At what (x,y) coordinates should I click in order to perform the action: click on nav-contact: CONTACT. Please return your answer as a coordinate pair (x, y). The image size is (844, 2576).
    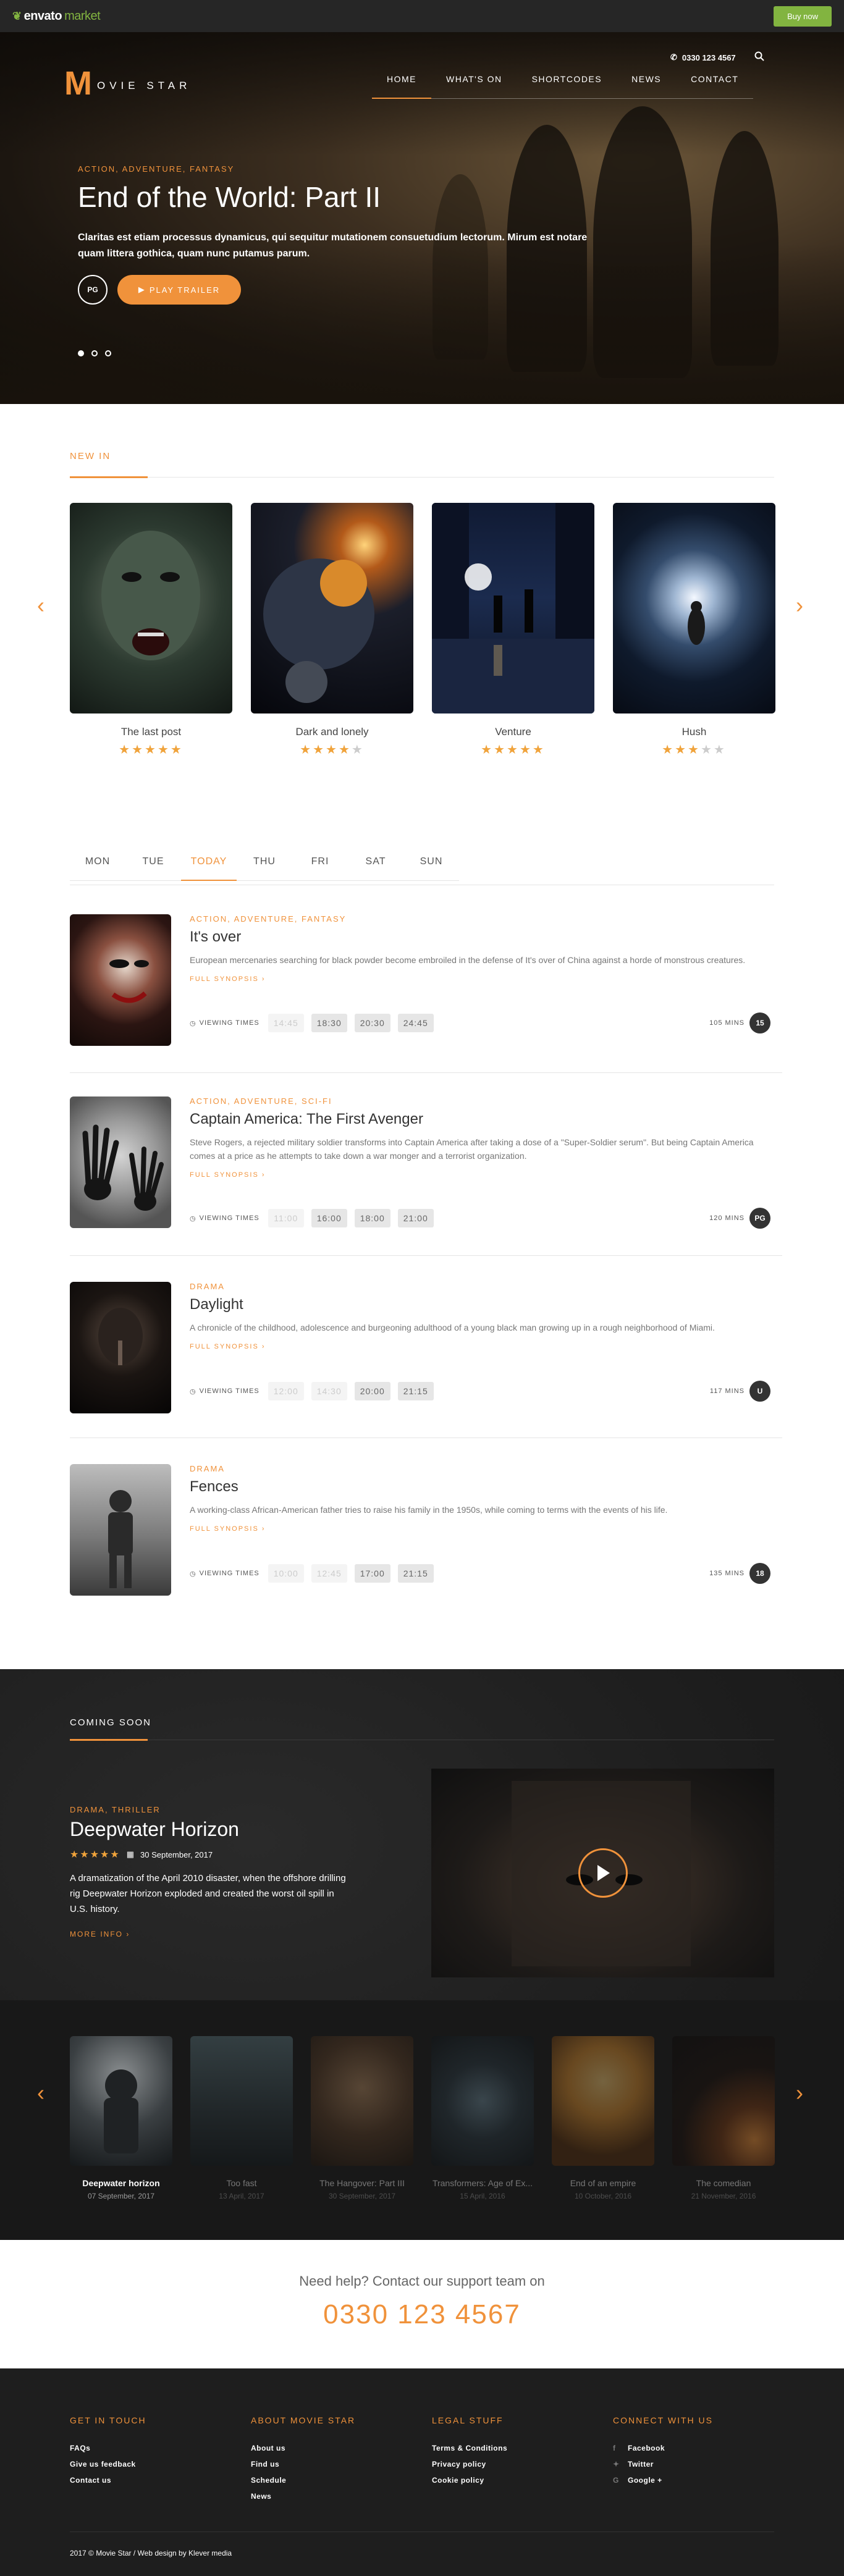
    Looking at the image, I should click on (715, 86).